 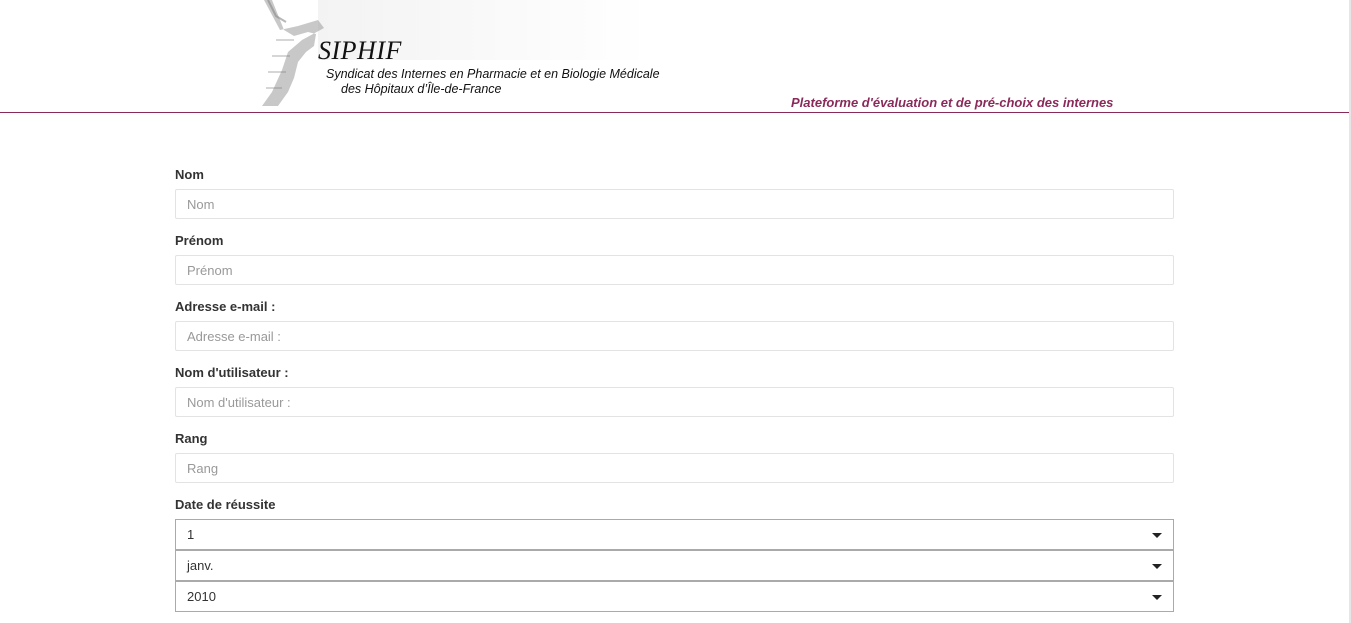 What do you see at coordinates (201, 596) in the screenshot?
I see `year-select-value: 2010` at bounding box center [201, 596].